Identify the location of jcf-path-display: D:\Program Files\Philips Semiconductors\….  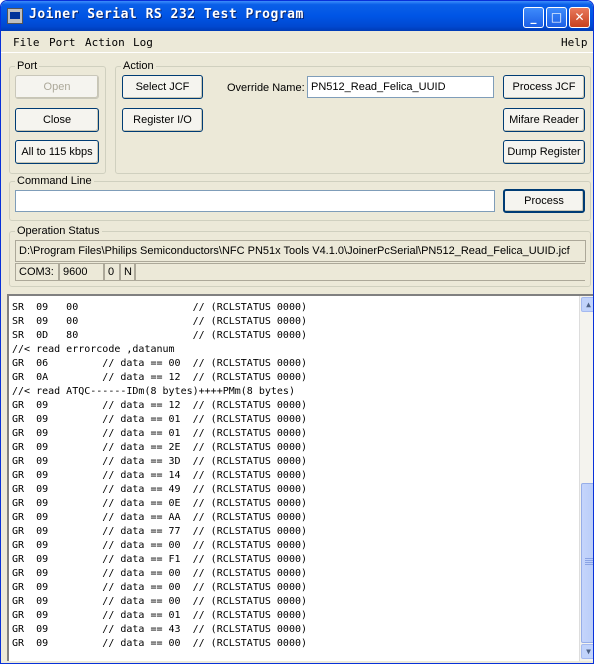
(300, 251).